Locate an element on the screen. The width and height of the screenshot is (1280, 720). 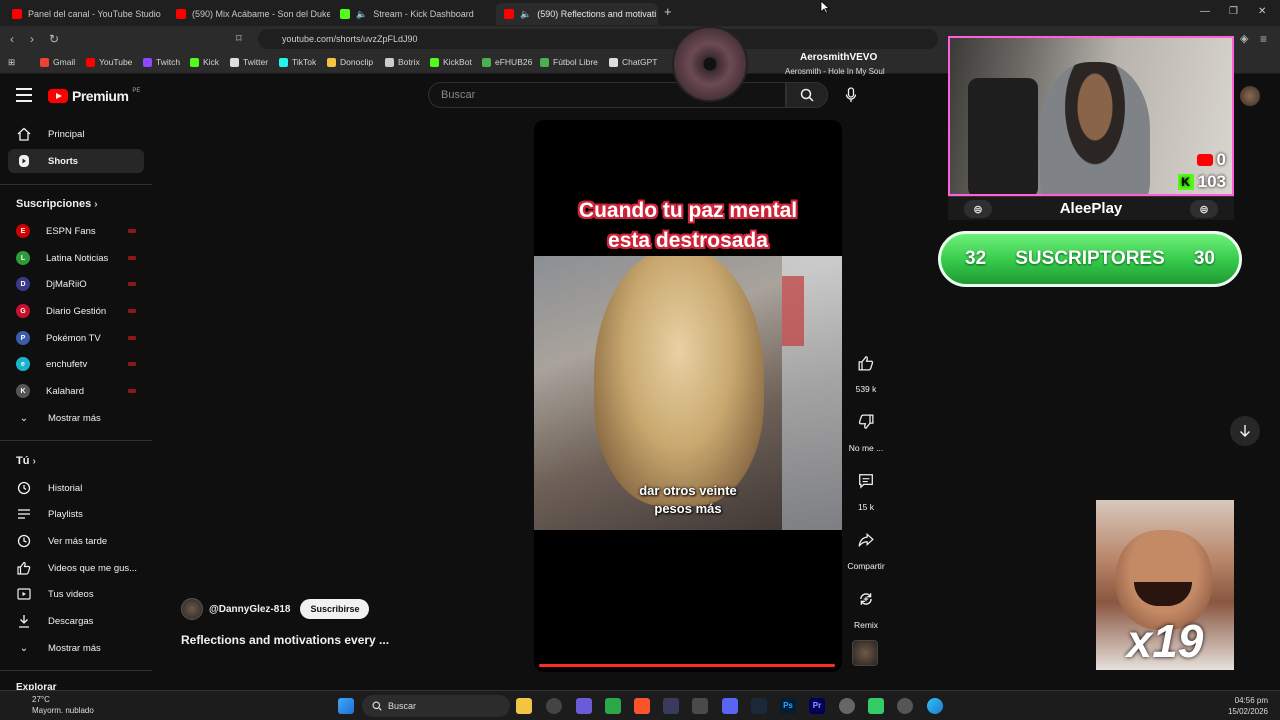
edge-browser-icon is located at coordinates (935, 706).